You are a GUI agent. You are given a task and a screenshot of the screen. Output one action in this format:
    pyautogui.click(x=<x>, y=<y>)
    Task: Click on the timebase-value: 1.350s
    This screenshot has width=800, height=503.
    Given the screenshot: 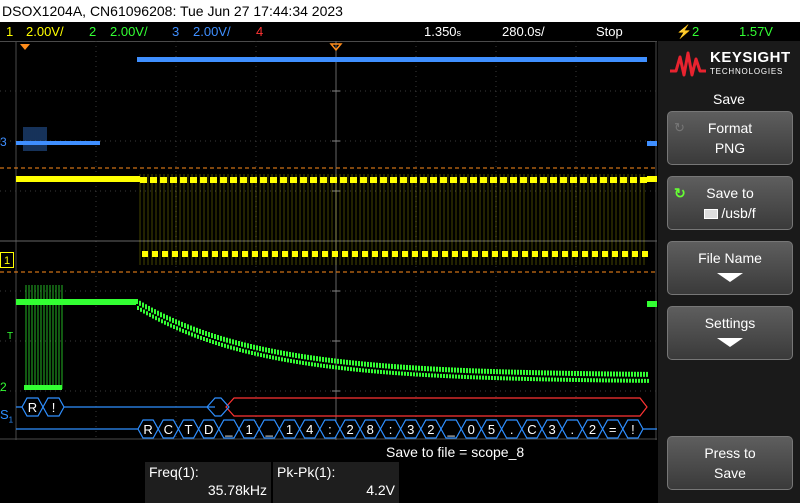 What is the action you would take?
    pyautogui.click(x=442, y=32)
    